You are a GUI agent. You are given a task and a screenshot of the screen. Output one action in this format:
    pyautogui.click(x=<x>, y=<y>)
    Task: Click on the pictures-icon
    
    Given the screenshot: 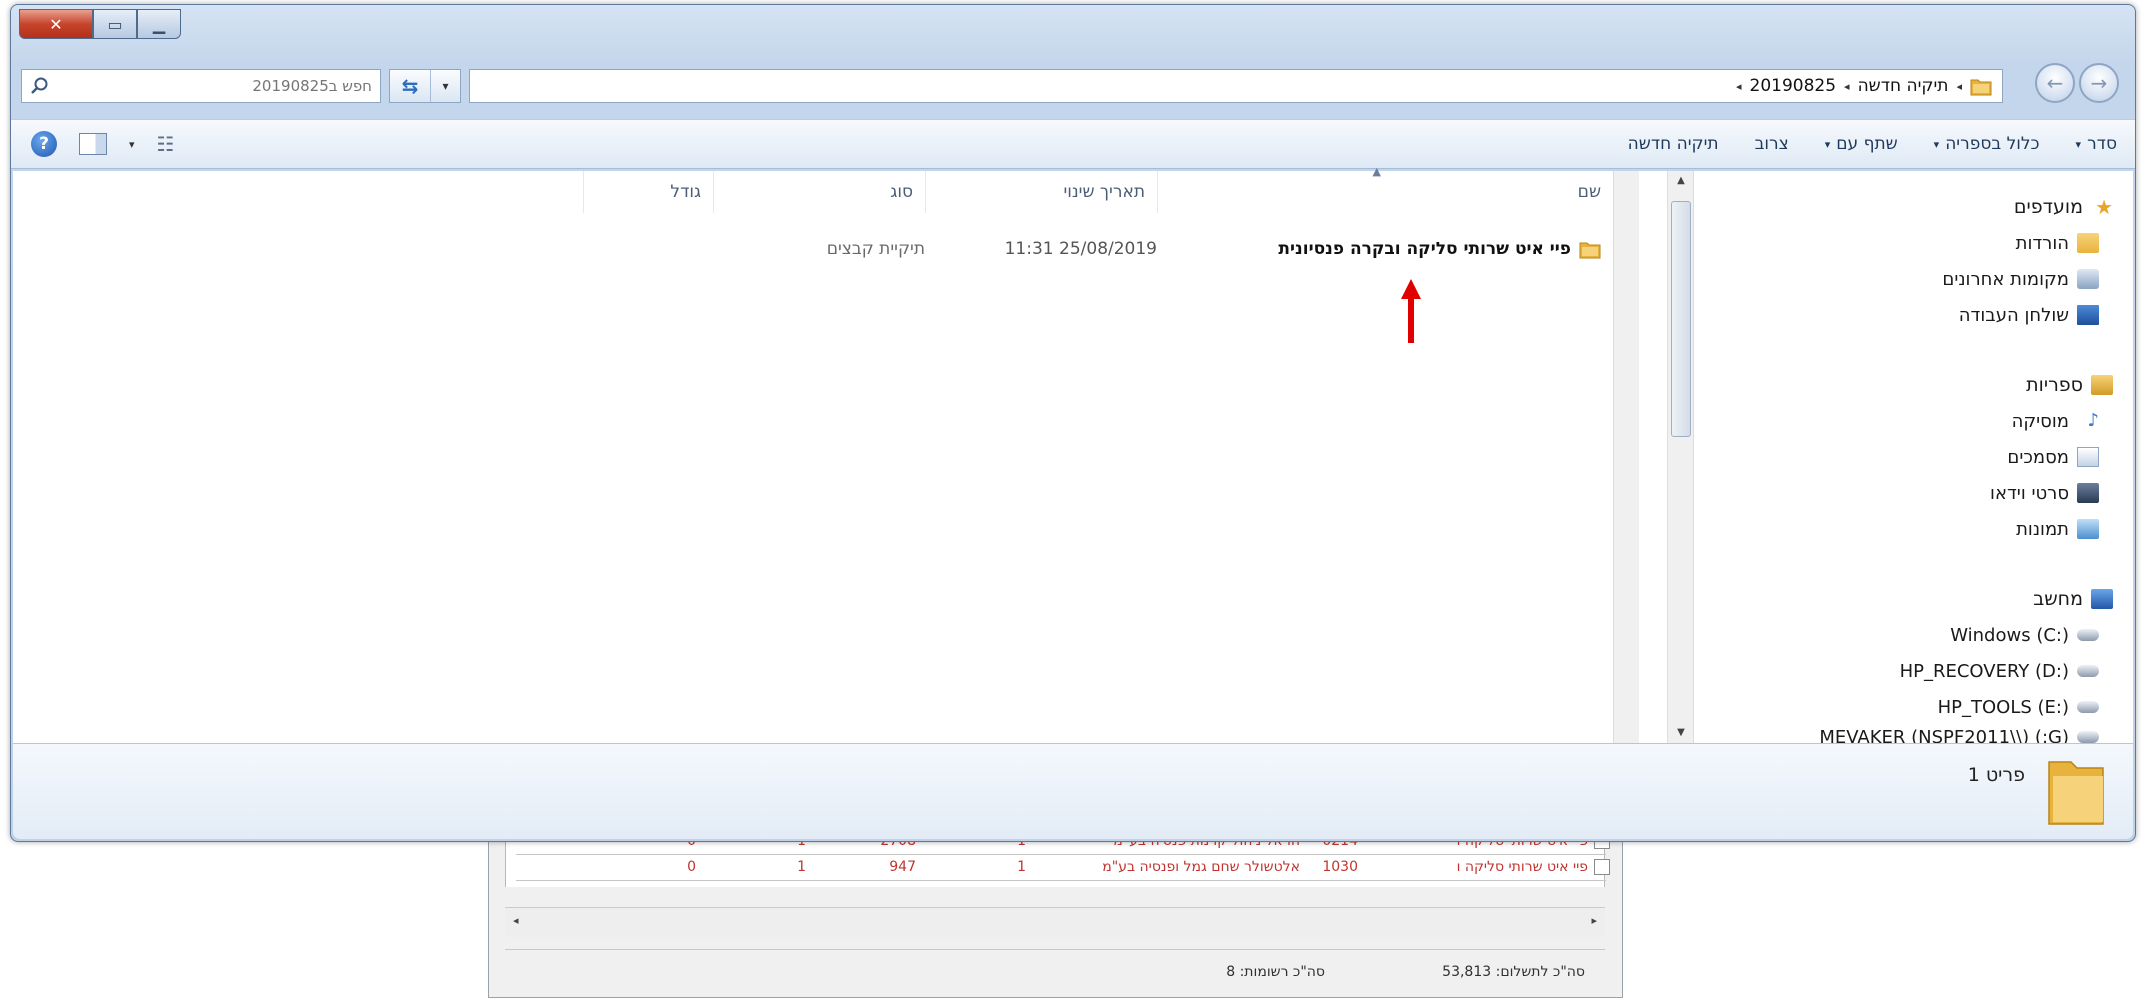 What is the action you would take?
    pyautogui.click(x=2088, y=529)
    